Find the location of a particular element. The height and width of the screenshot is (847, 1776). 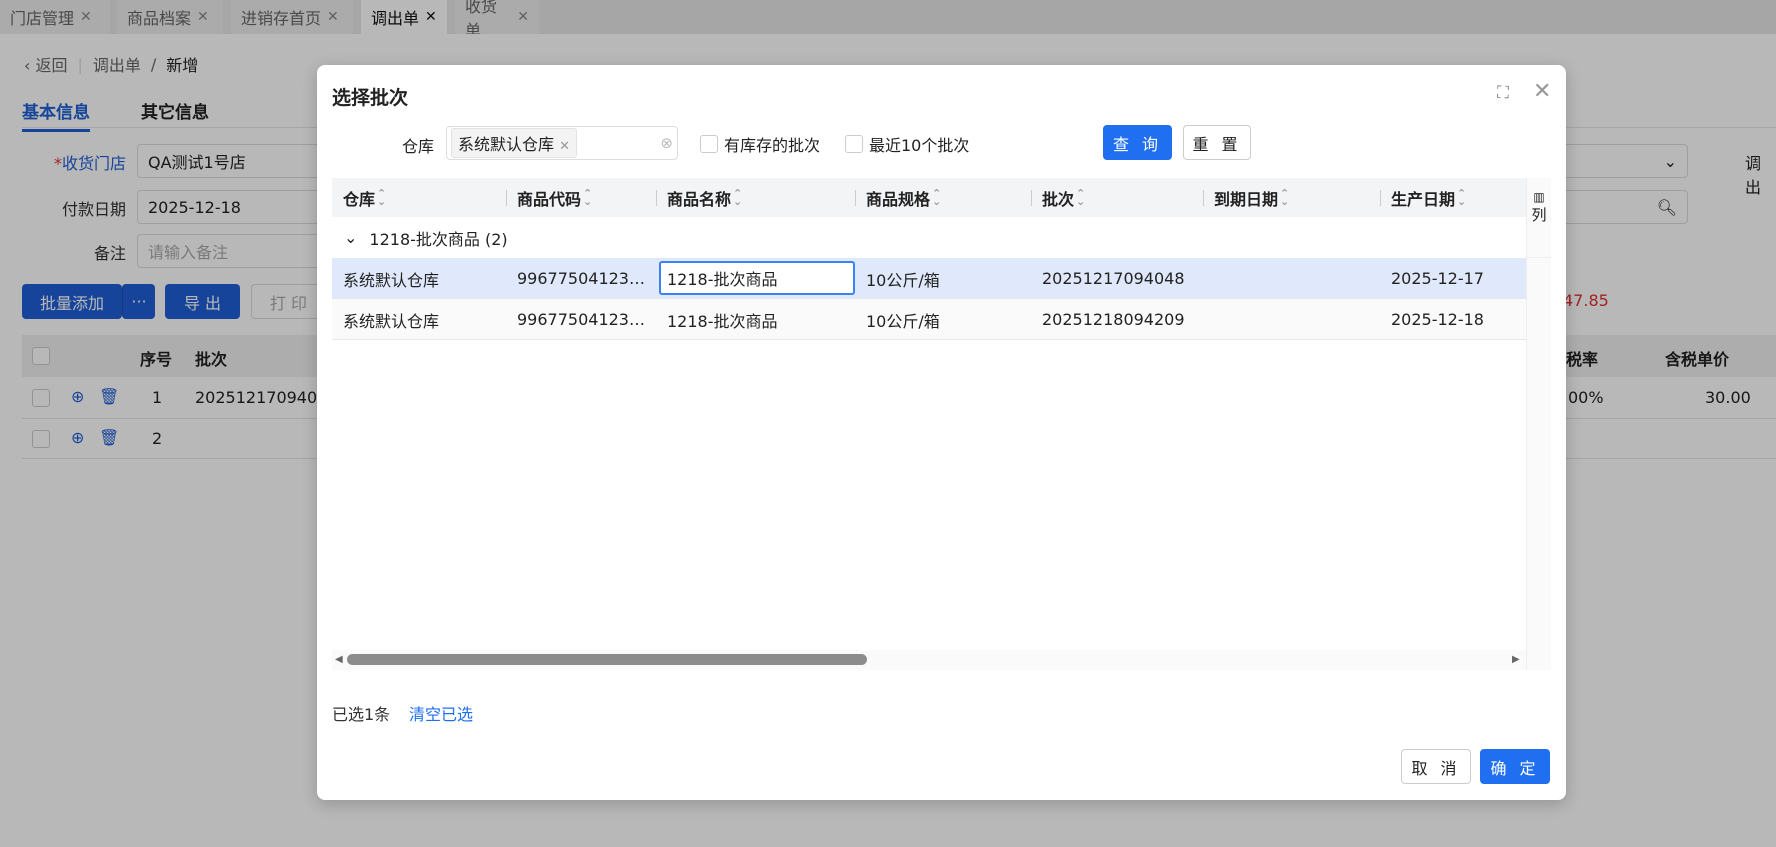

column-header: 生产日期 ⌃ ⌄ is located at coordinates (1453, 197).